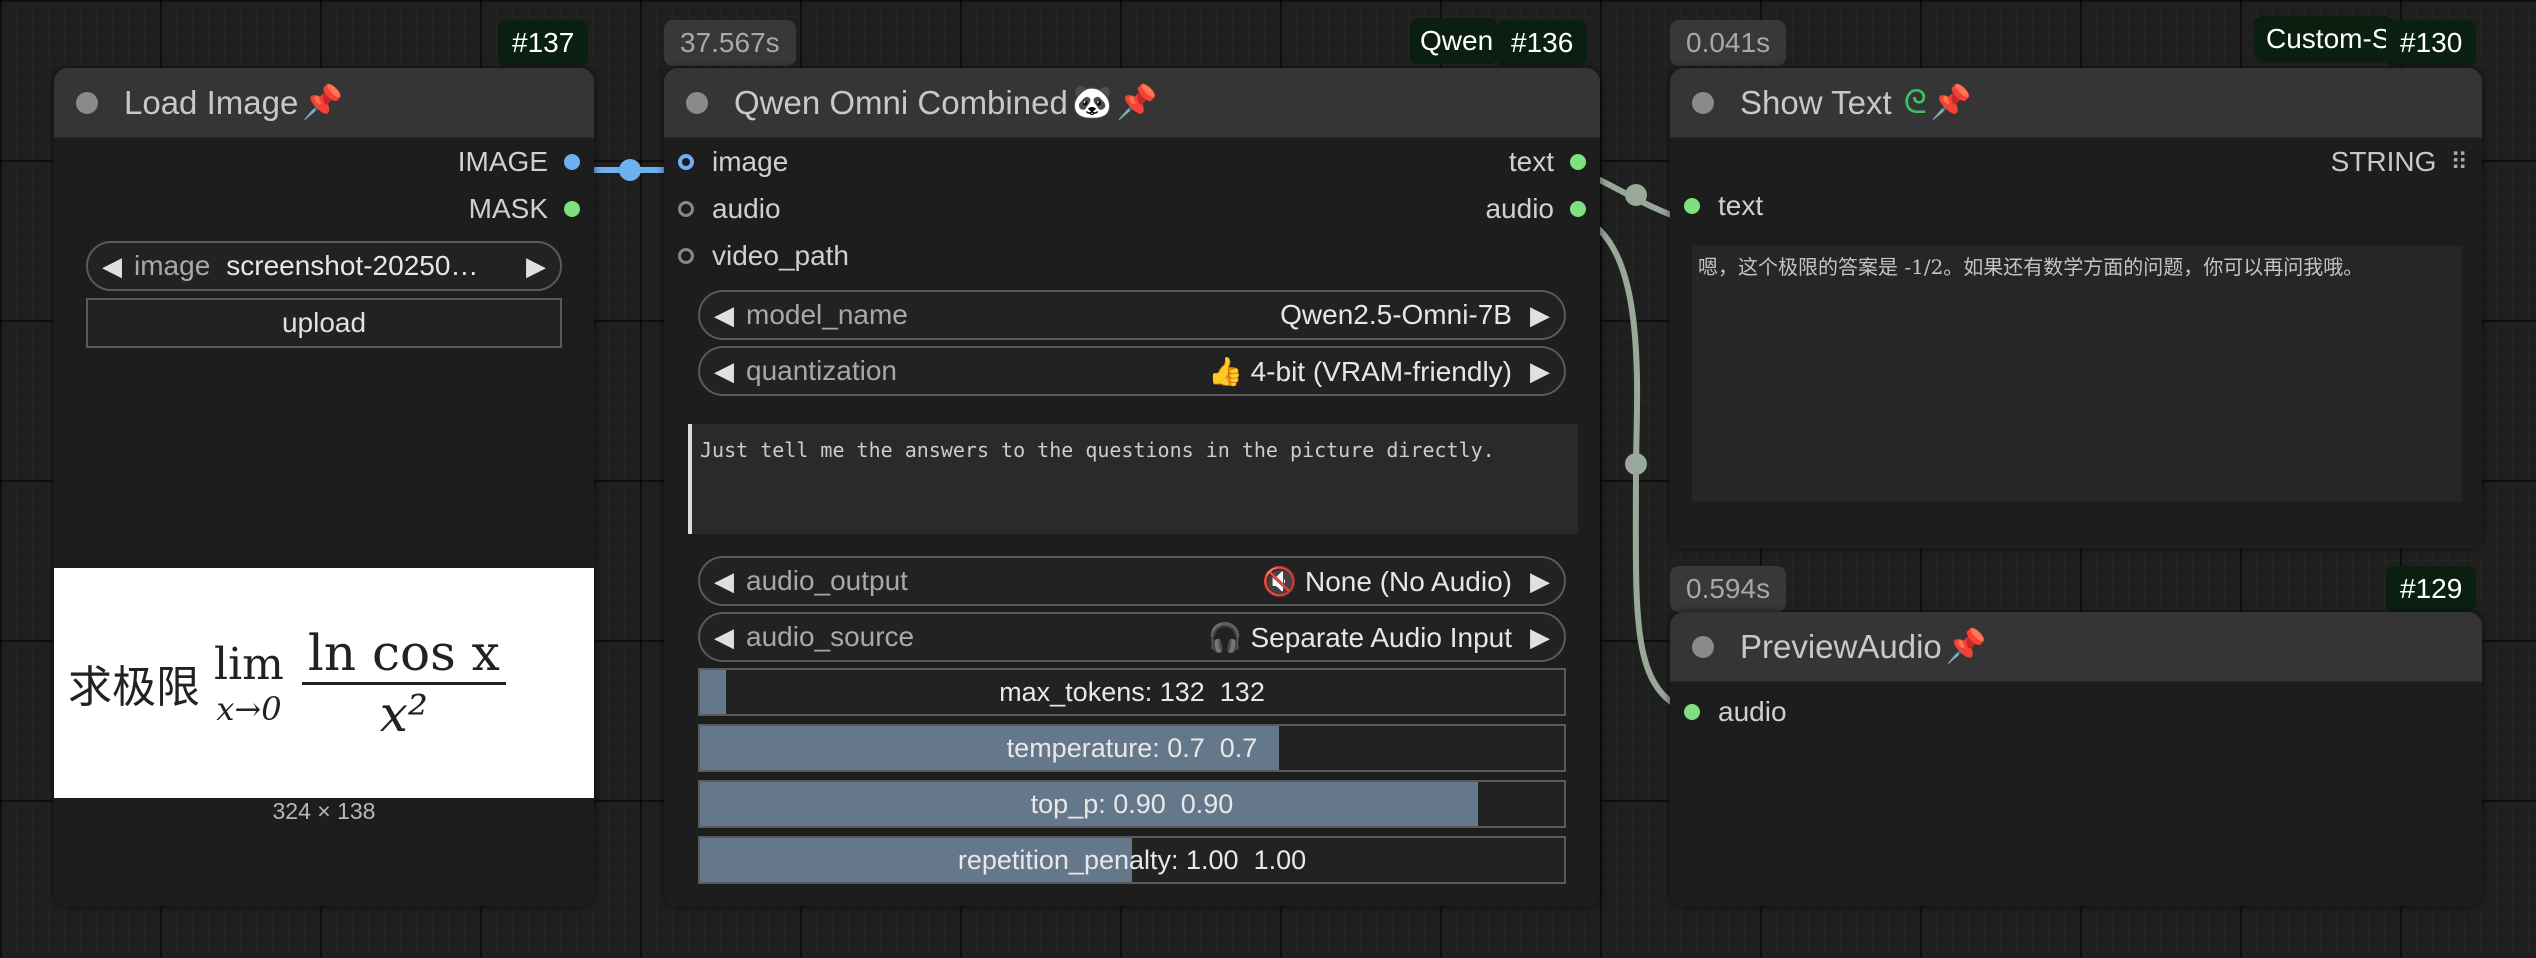  I want to click on input-text-slot: text, so click(1723, 206).